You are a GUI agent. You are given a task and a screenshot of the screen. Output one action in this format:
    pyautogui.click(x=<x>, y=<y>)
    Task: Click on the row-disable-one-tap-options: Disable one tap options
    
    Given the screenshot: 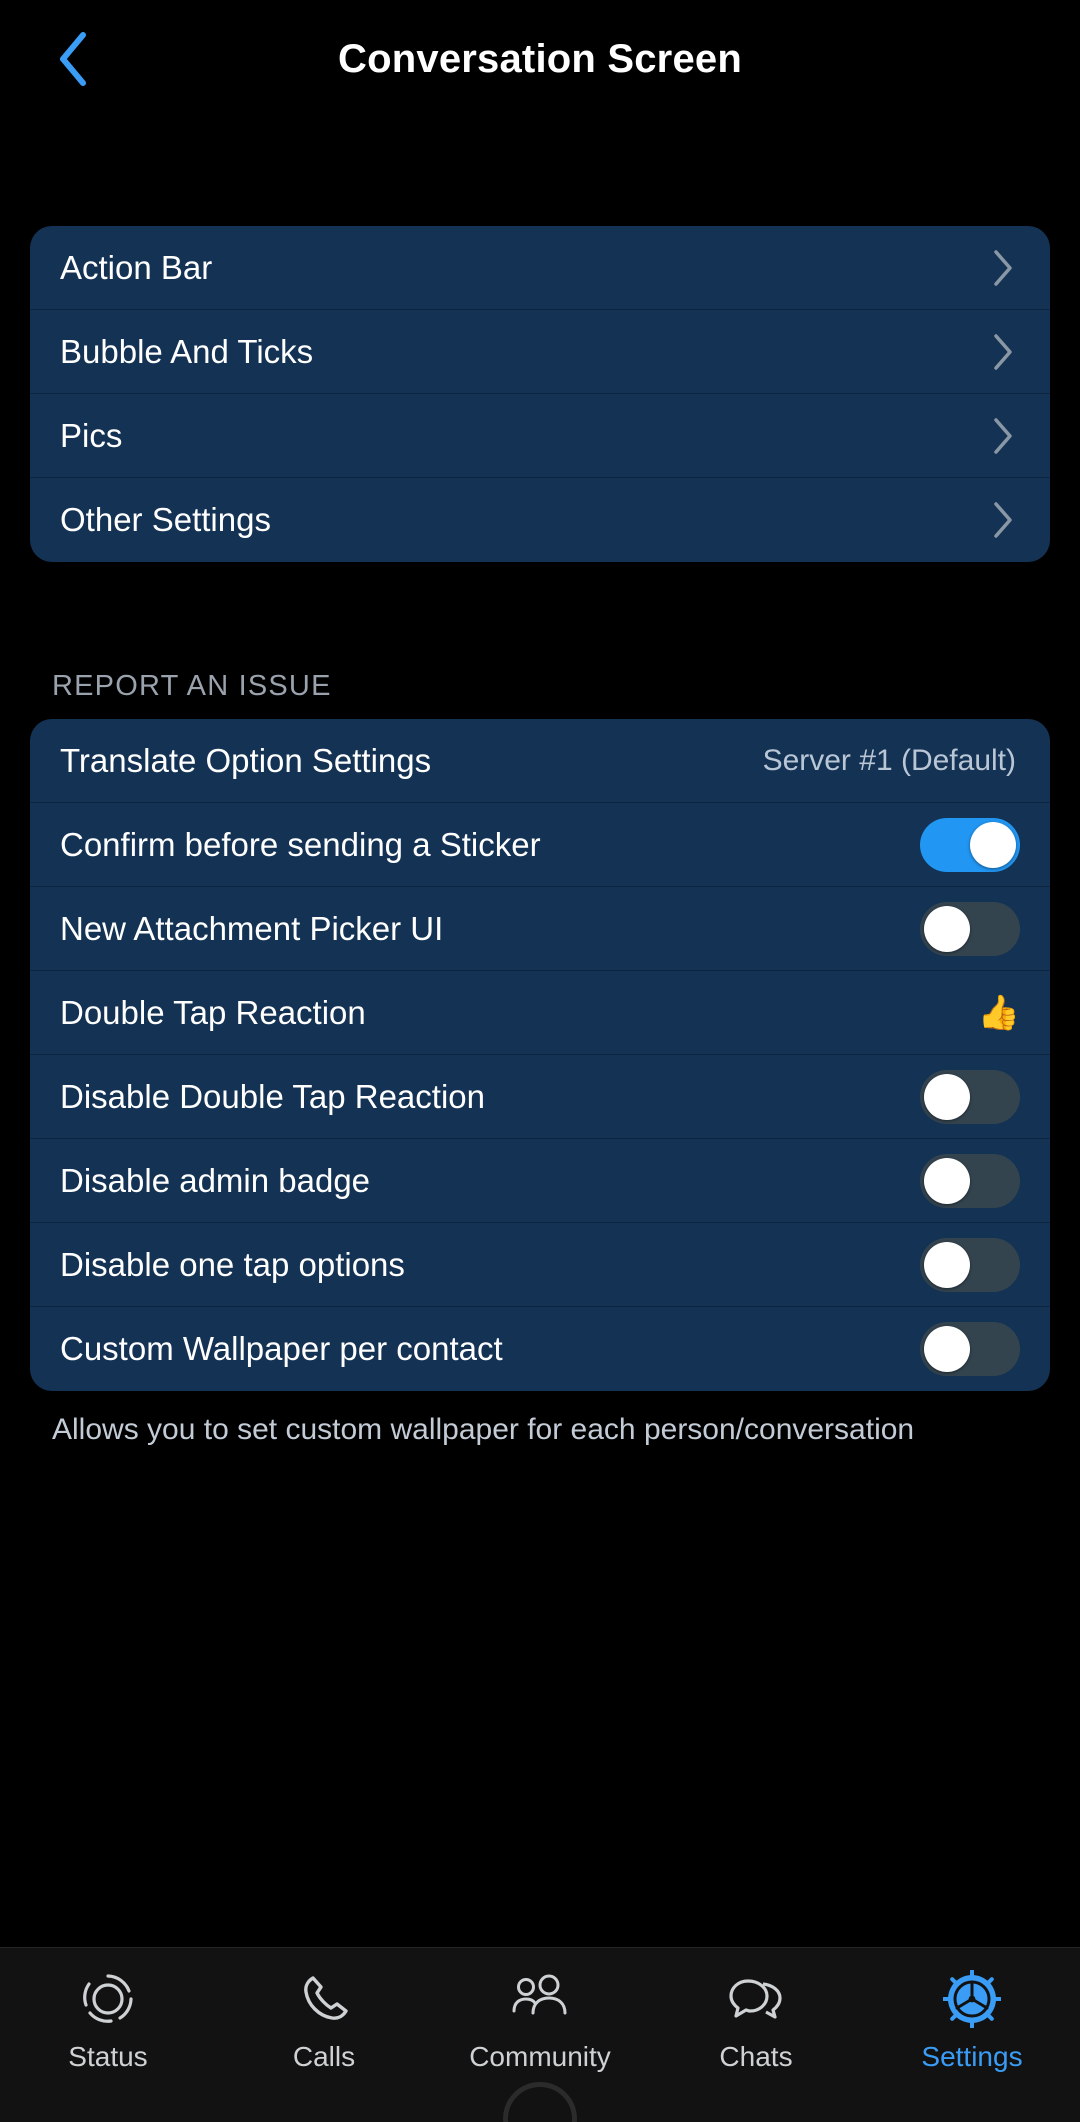 What is the action you would take?
    pyautogui.click(x=540, y=1265)
    